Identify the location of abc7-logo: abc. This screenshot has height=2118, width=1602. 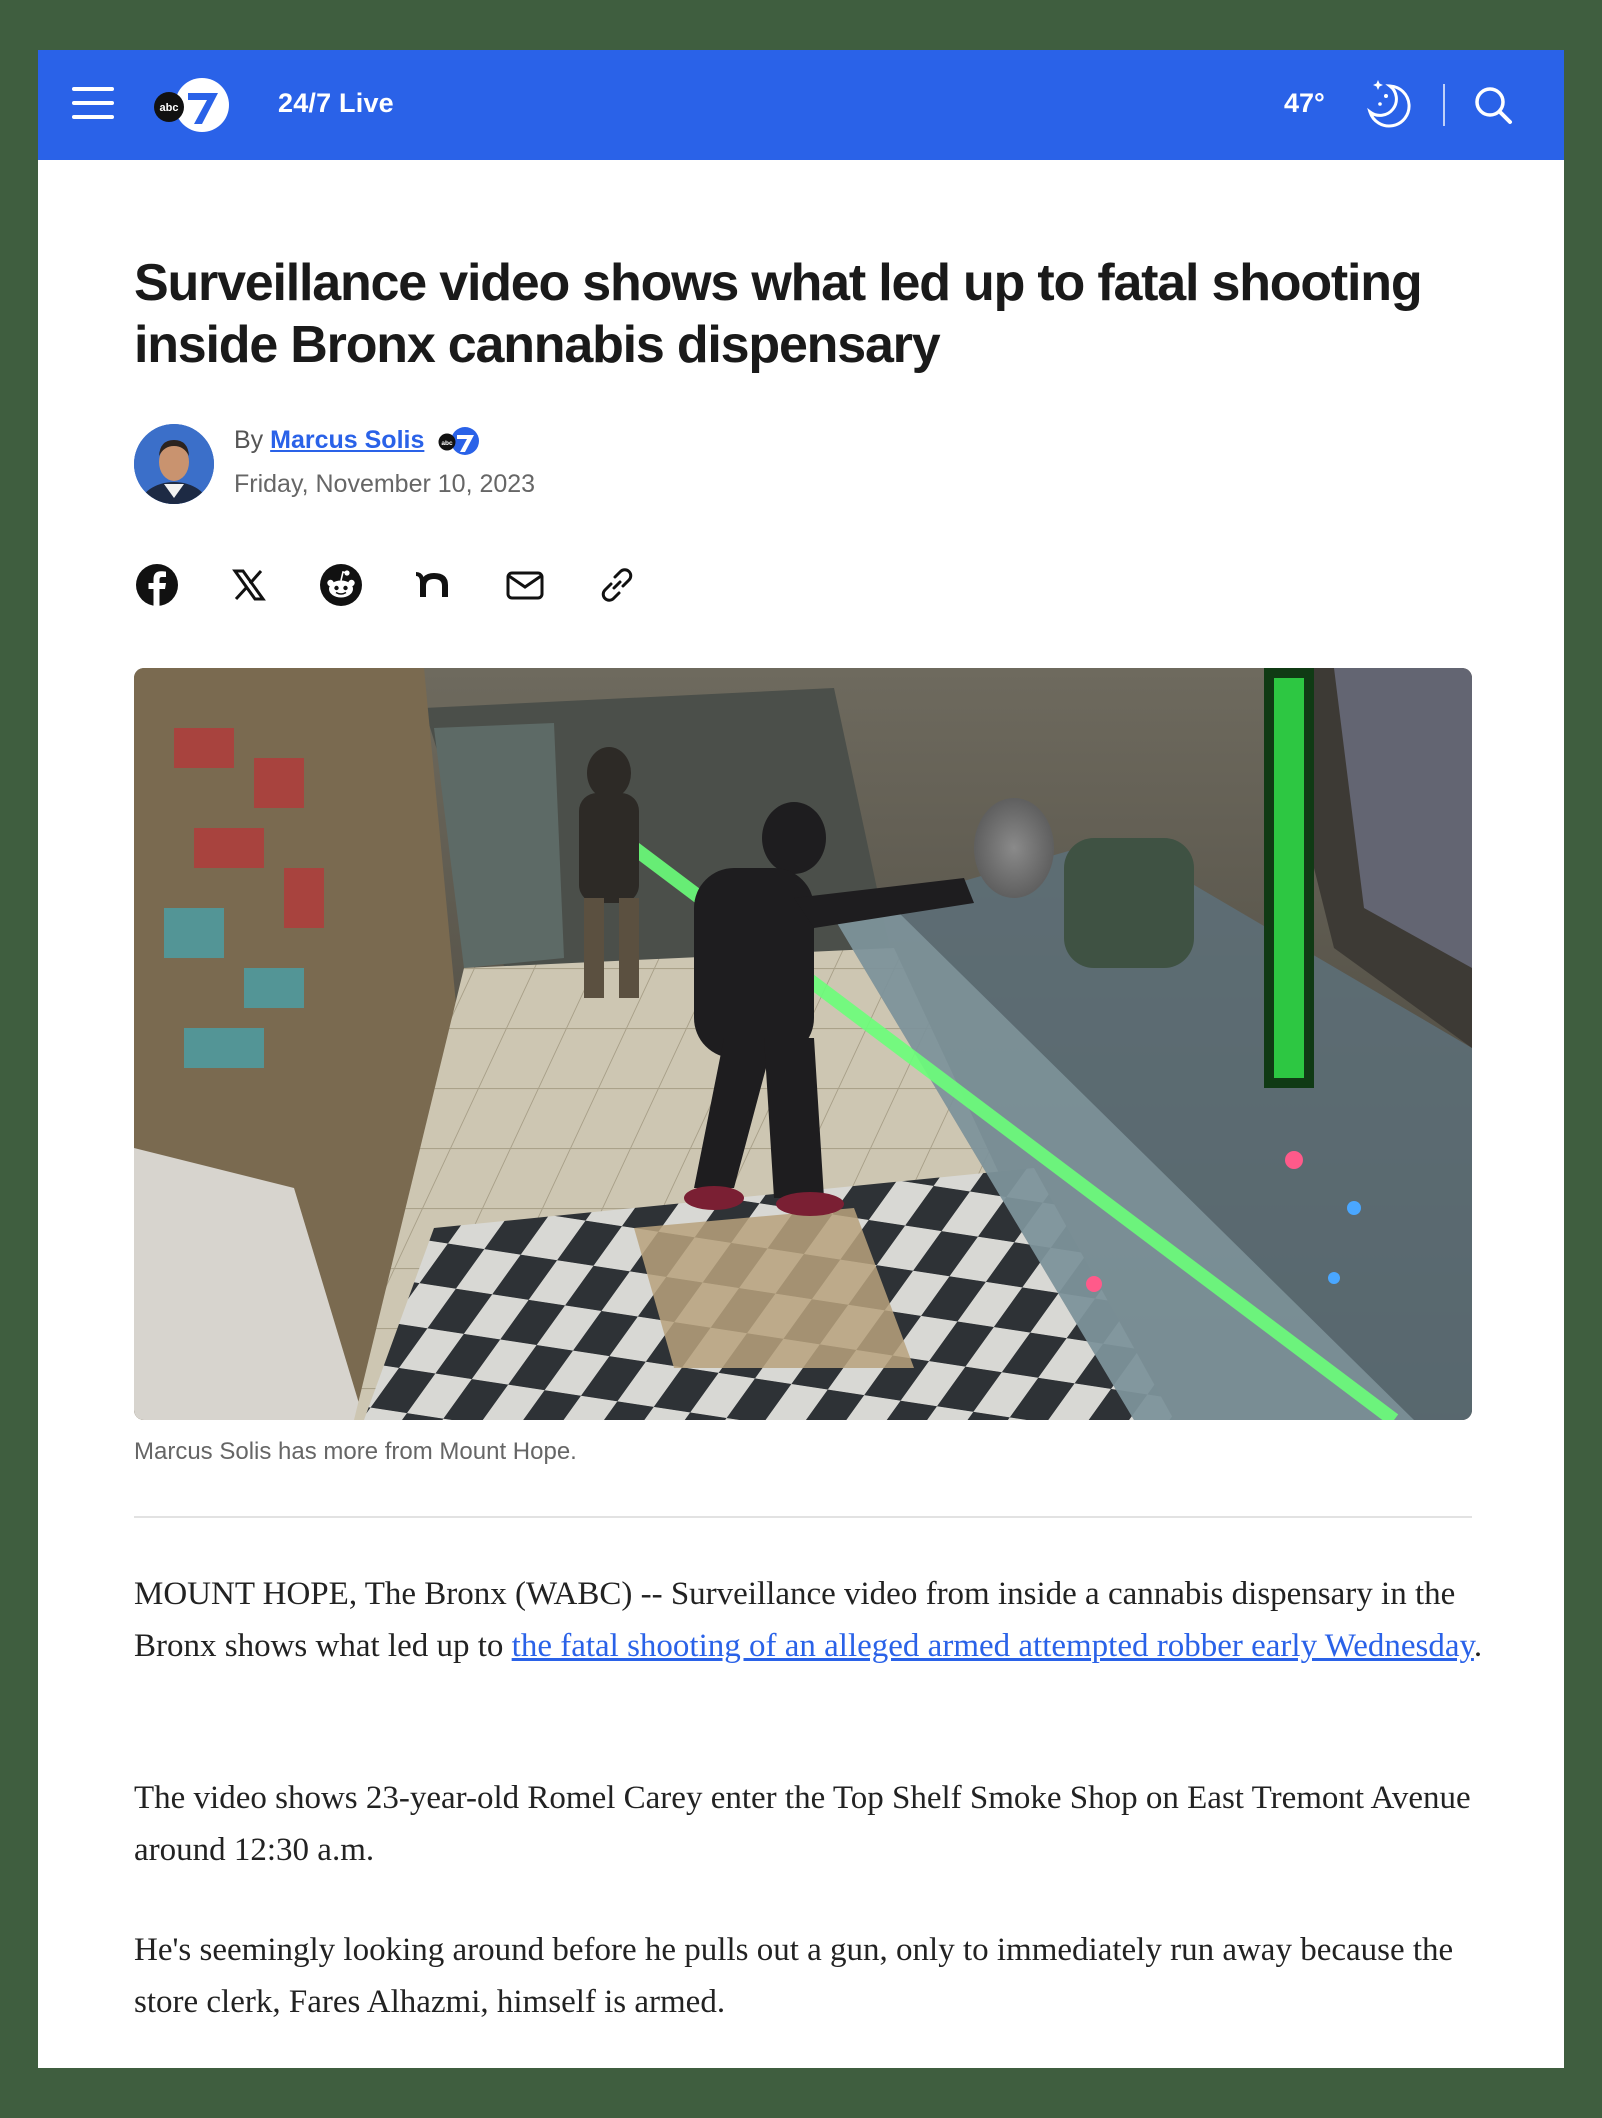
(194, 105).